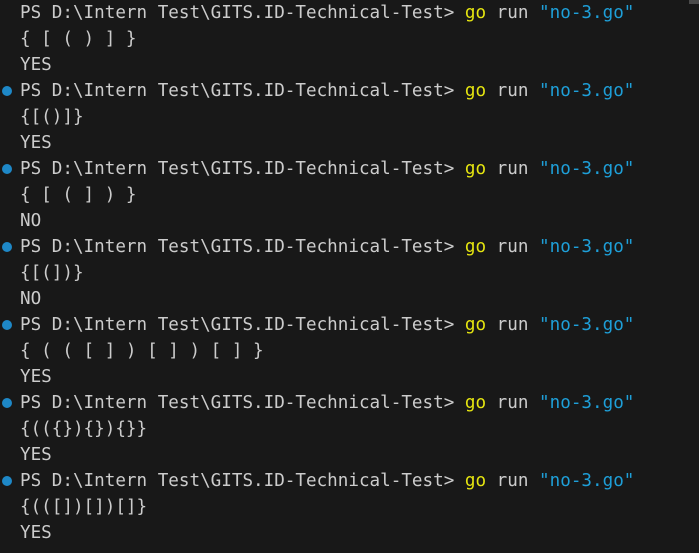  What do you see at coordinates (78, 39) in the screenshot?
I see `output-line-input: { [ ( ) ] }` at bounding box center [78, 39].